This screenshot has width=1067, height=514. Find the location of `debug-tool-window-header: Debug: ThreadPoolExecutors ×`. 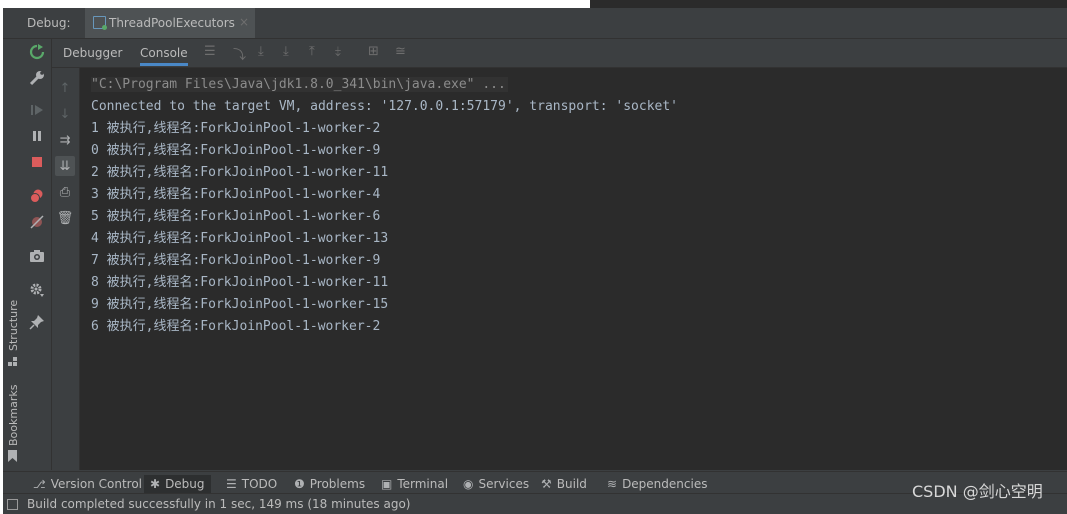

debug-tool-window-header: Debug: ThreadPoolExecutors × is located at coordinates (535, 23).